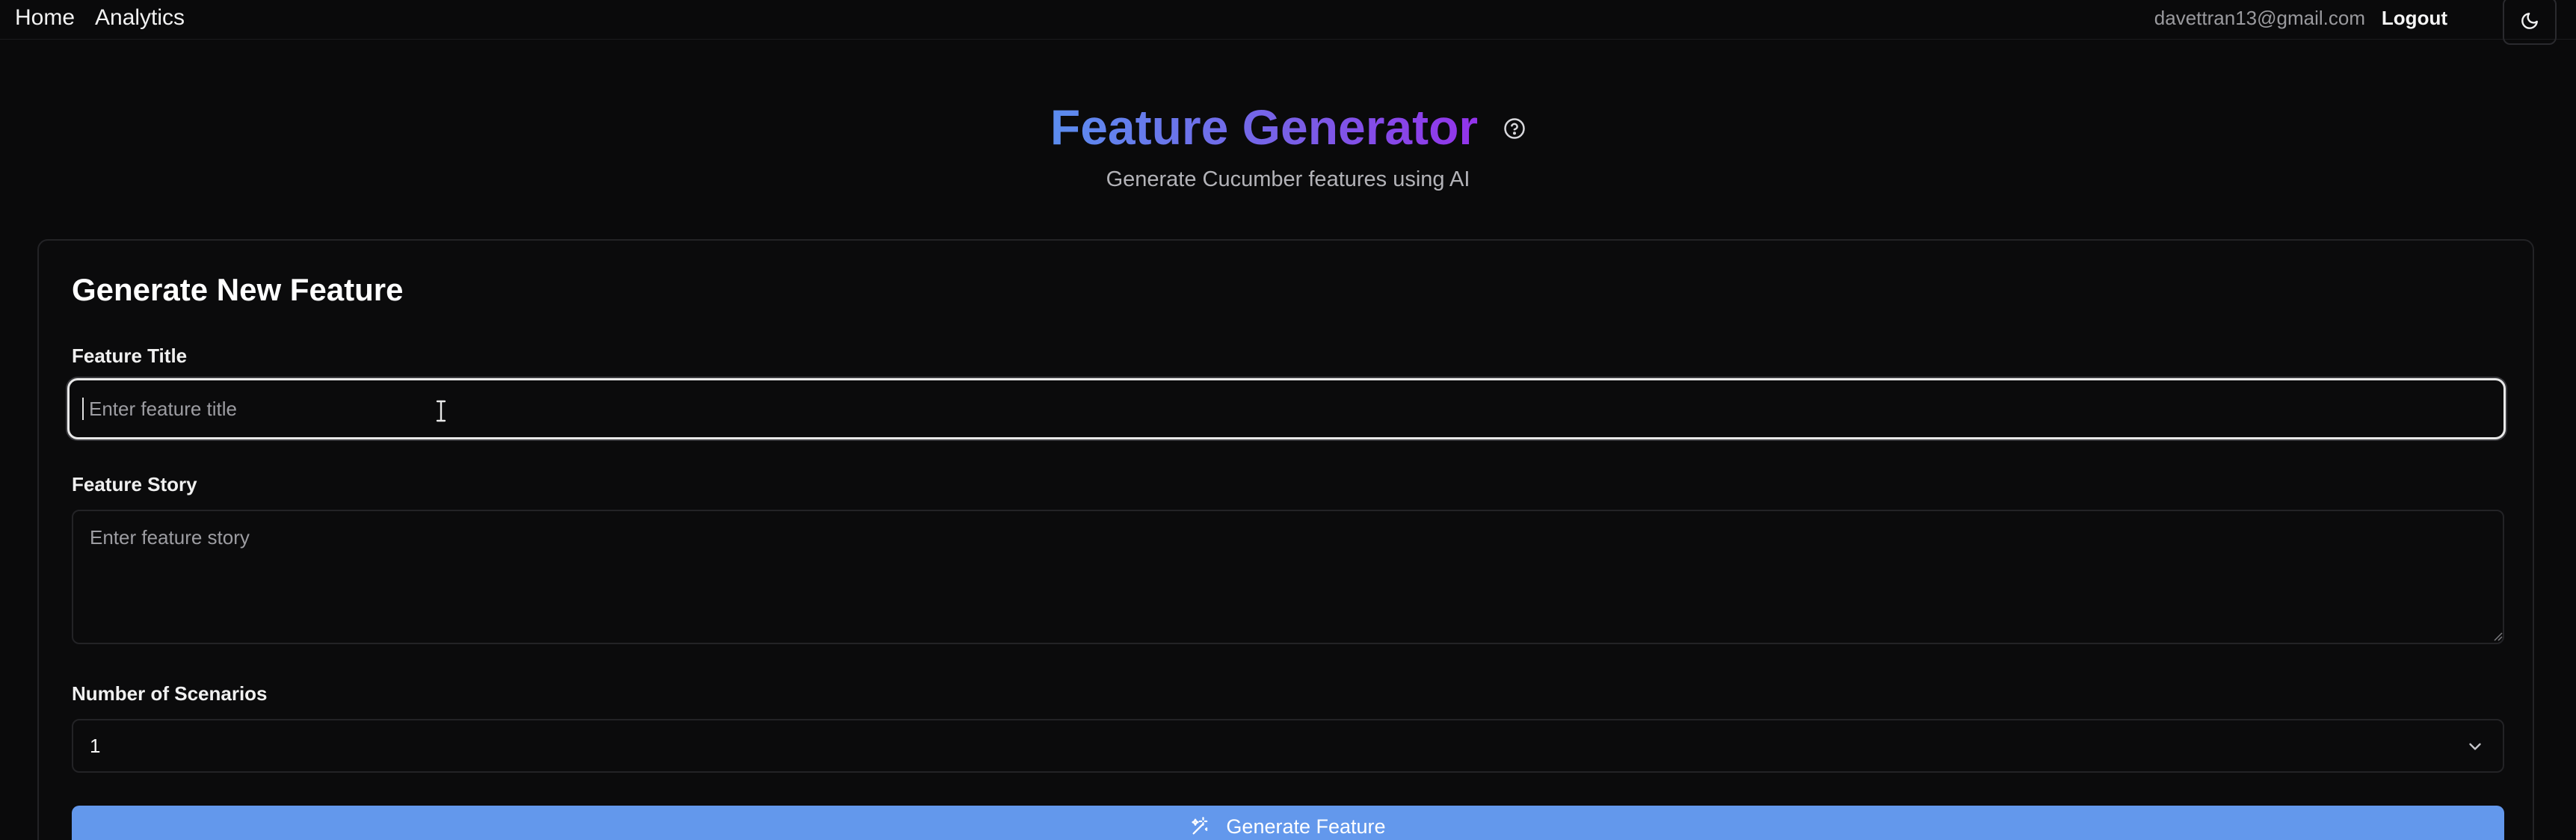 This screenshot has height=840, width=2576. I want to click on generate-feature-button: Generate Feature, so click(1288, 823).